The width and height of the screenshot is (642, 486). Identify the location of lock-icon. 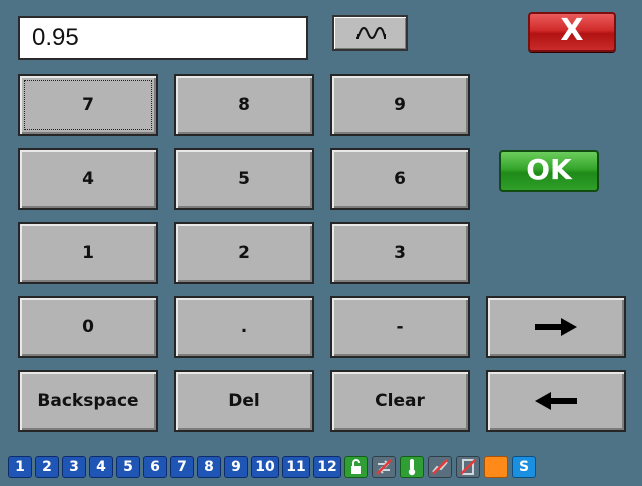
(356, 466).